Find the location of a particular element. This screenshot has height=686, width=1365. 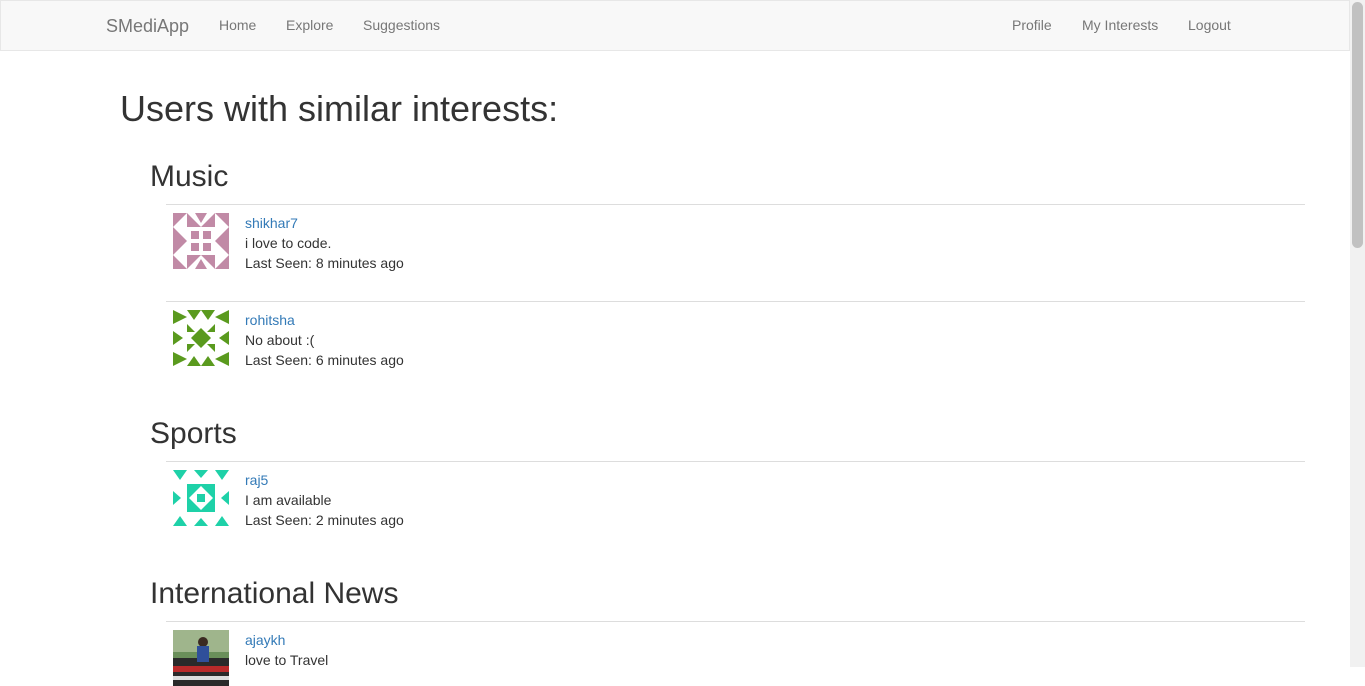

user-avatar-raj5 is located at coordinates (201, 498).